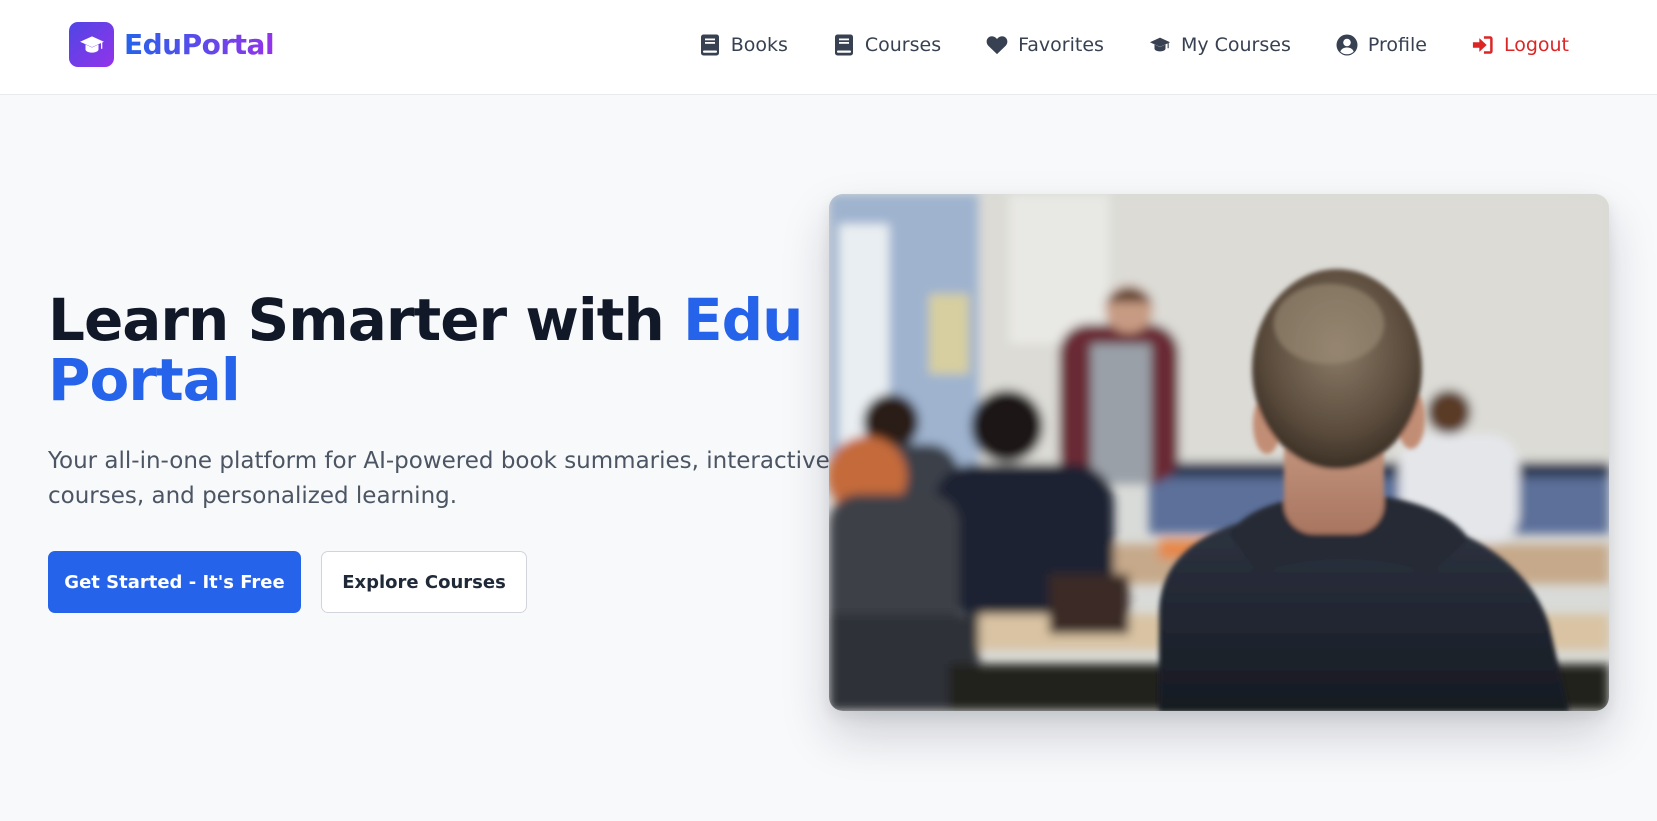 The width and height of the screenshot is (1657, 821). What do you see at coordinates (1536, 45) in the screenshot?
I see `nav-logout-label: Logout` at bounding box center [1536, 45].